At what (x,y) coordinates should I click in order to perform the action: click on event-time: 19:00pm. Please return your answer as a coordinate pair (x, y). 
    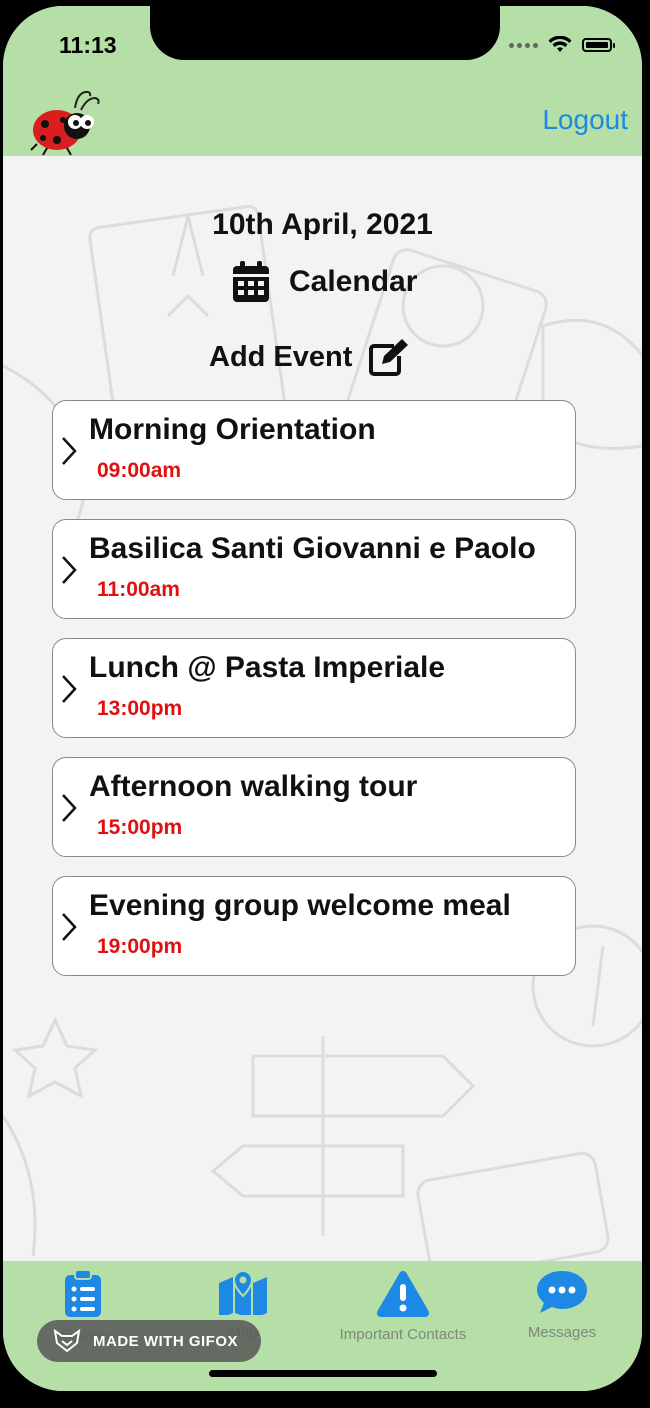
    Looking at the image, I should click on (140, 946).